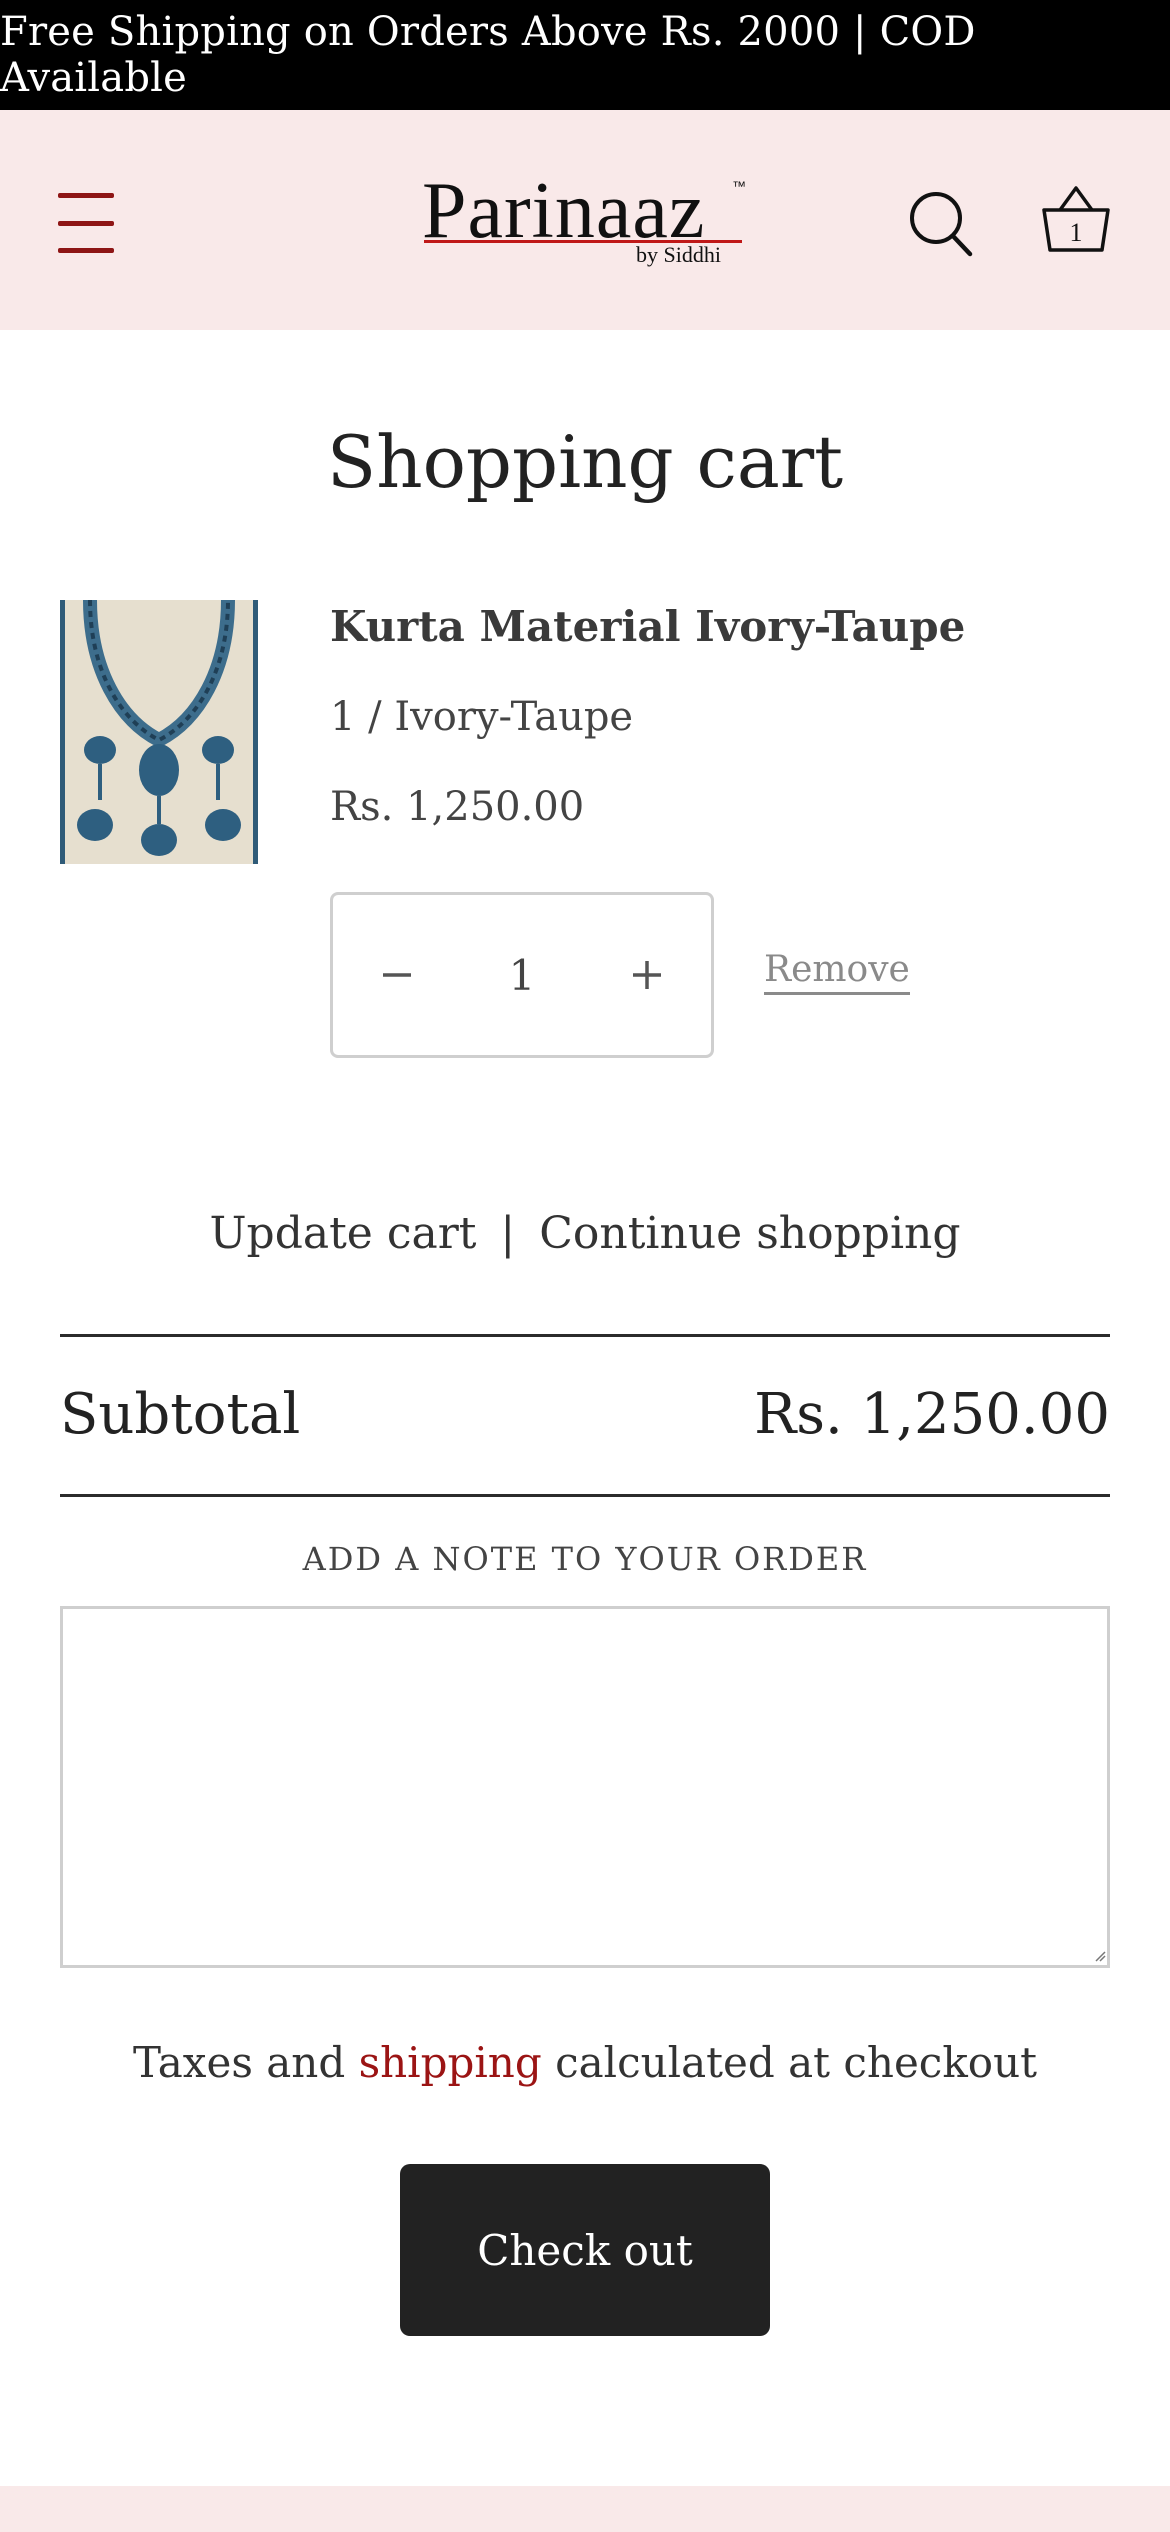 The width and height of the screenshot is (1170, 2532). Describe the element at coordinates (159, 732) in the screenshot. I see `product-thumbnail` at that location.